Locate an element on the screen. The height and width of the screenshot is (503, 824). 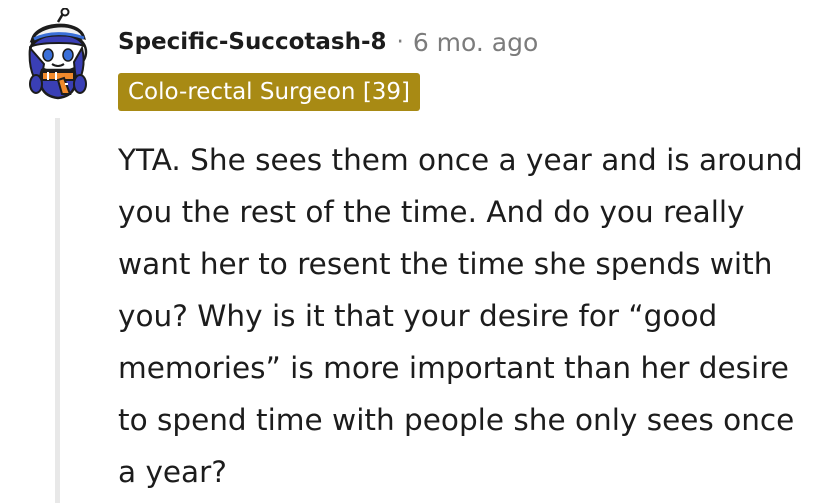
comment-header: Specific-Succotash-8 · 6 mo. ago is located at coordinates (328, 42).